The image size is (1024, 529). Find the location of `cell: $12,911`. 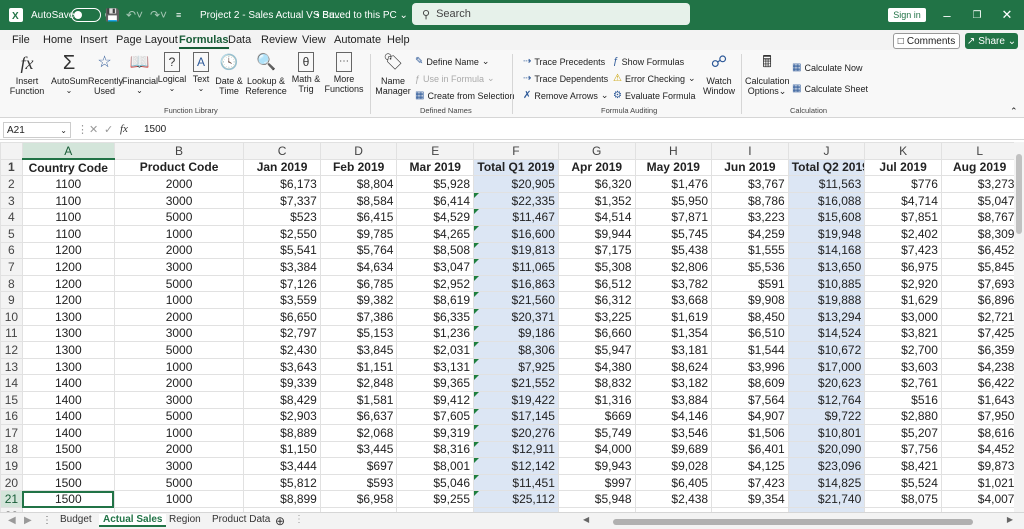

cell: $12,911 is located at coordinates (516, 449).